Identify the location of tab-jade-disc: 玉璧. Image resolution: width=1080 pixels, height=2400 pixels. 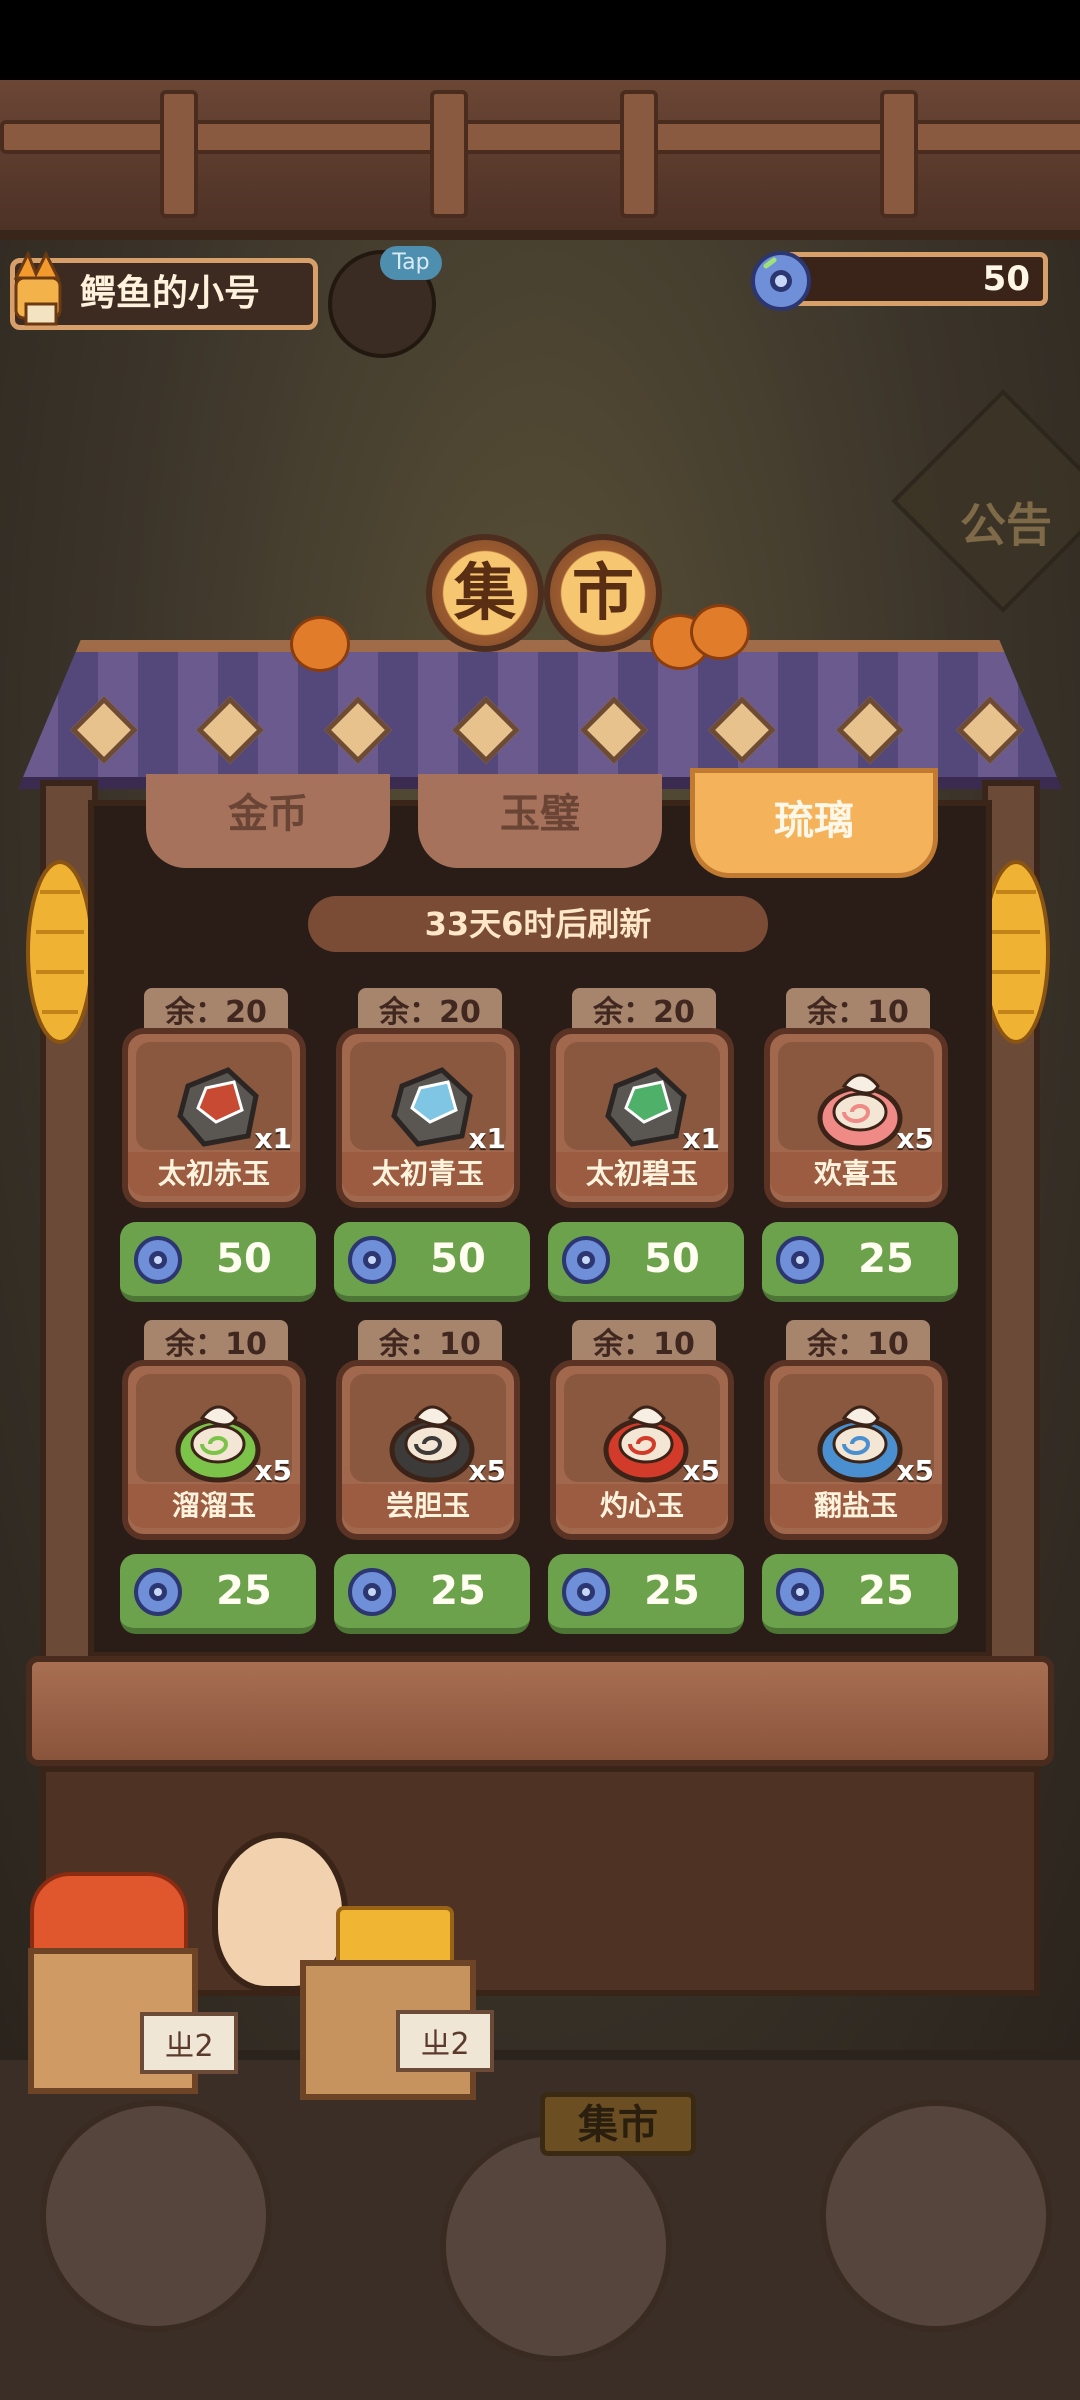
(540, 821).